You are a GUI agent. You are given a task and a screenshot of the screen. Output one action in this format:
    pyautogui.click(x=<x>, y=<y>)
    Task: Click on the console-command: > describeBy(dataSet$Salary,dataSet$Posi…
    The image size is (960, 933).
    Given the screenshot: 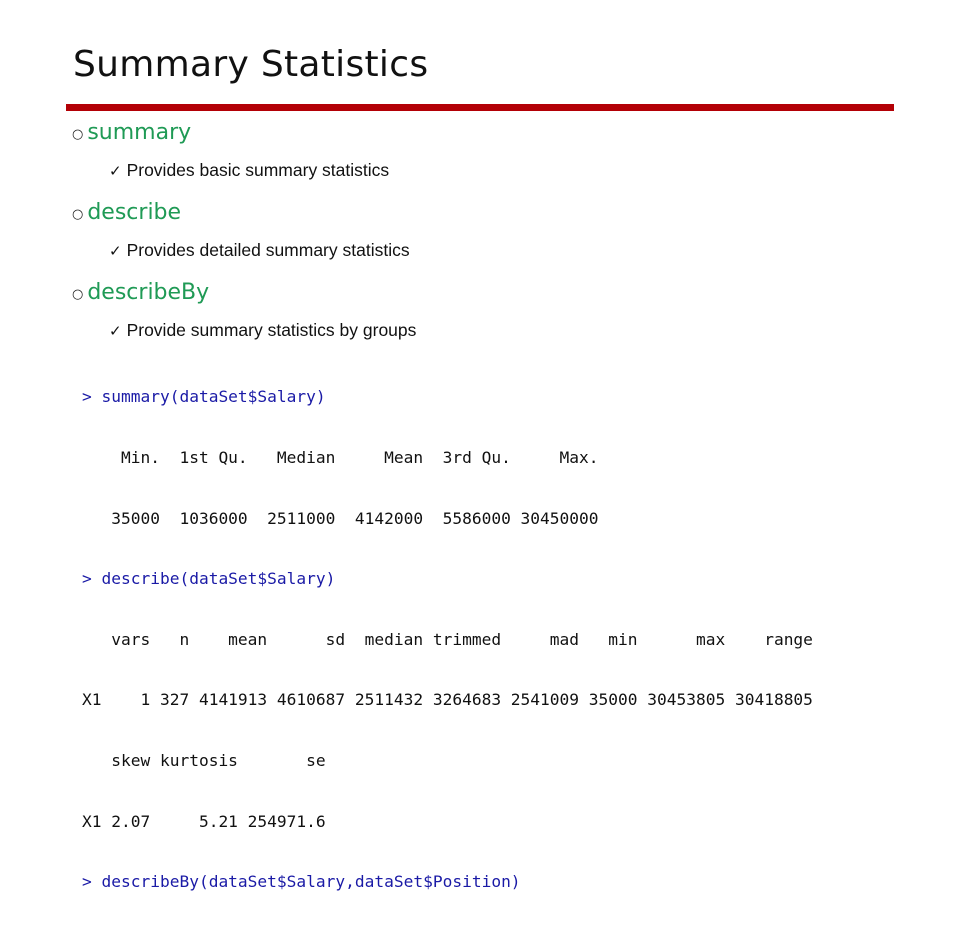 What is the action you would take?
    pyautogui.click(x=301, y=882)
    